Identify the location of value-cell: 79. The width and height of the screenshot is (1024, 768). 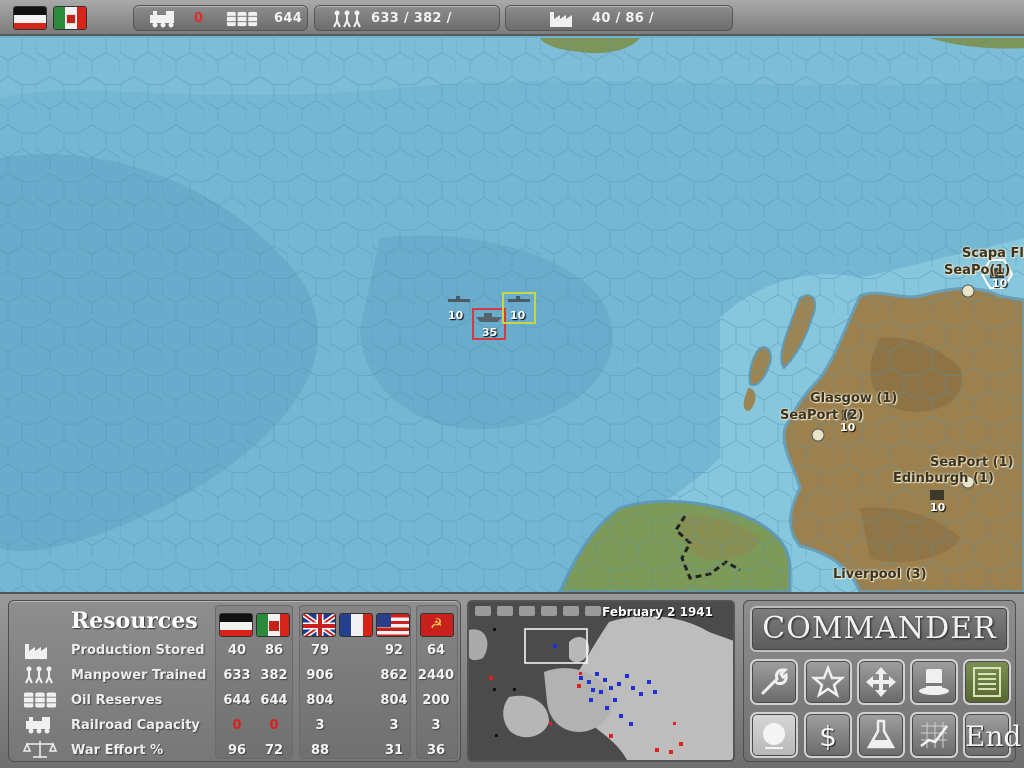
(320, 650).